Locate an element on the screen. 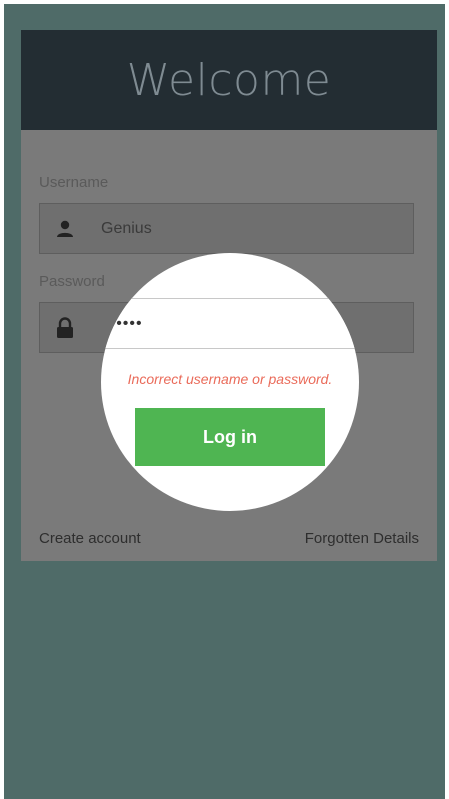  password-field-highlighted: •••••• is located at coordinates (230, 323).